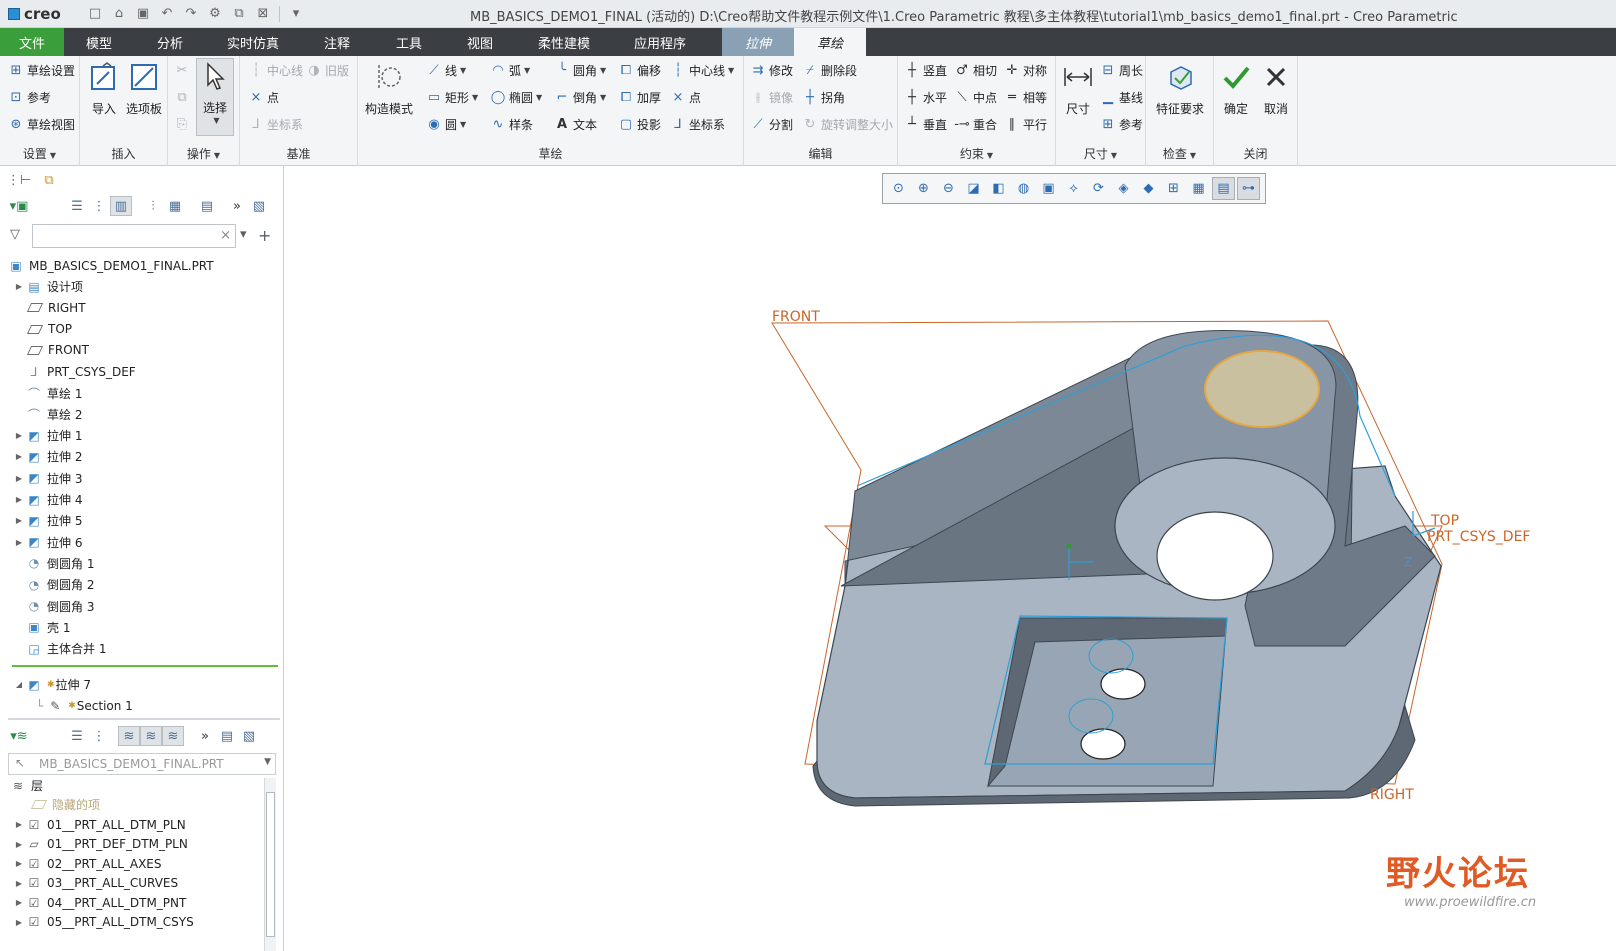  I want to click on layer-model-select: ↖ MB_BASICS_DEMO1_FINAL.PRT ▼, so click(142, 764).